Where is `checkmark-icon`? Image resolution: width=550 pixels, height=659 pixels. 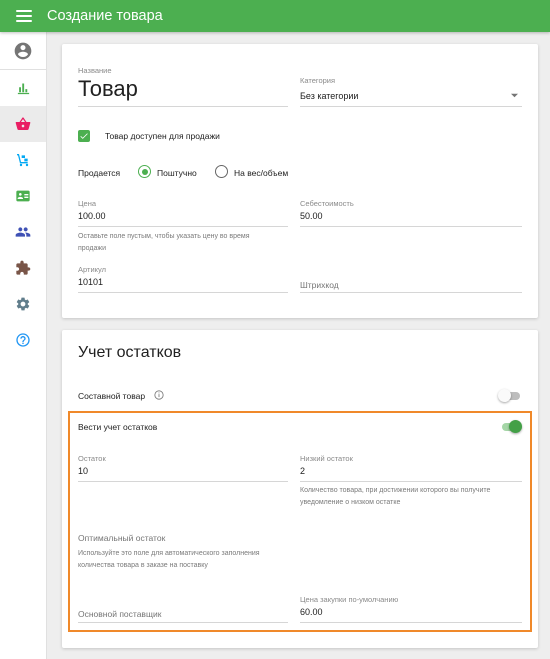 checkmark-icon is located at coordinates (84, 136).